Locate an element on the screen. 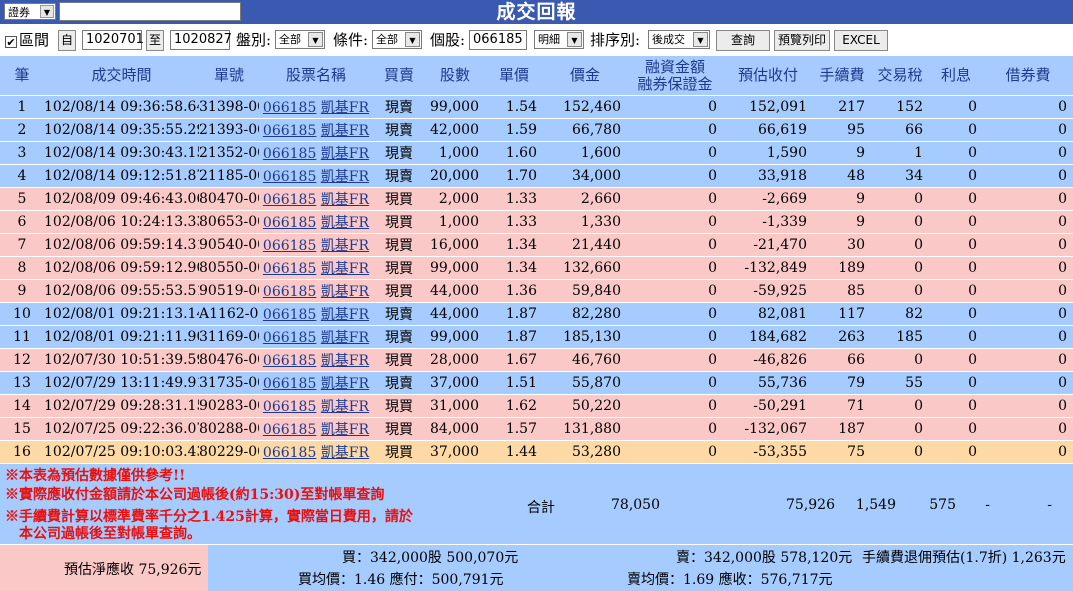 The image size is (1073, 591). col-header: 利息 is located at coordinates (956, 76).